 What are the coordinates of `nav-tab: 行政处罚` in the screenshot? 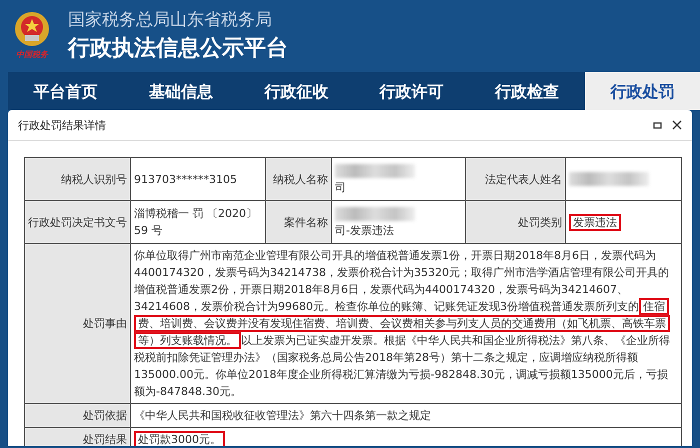 It's located at (642, 91).